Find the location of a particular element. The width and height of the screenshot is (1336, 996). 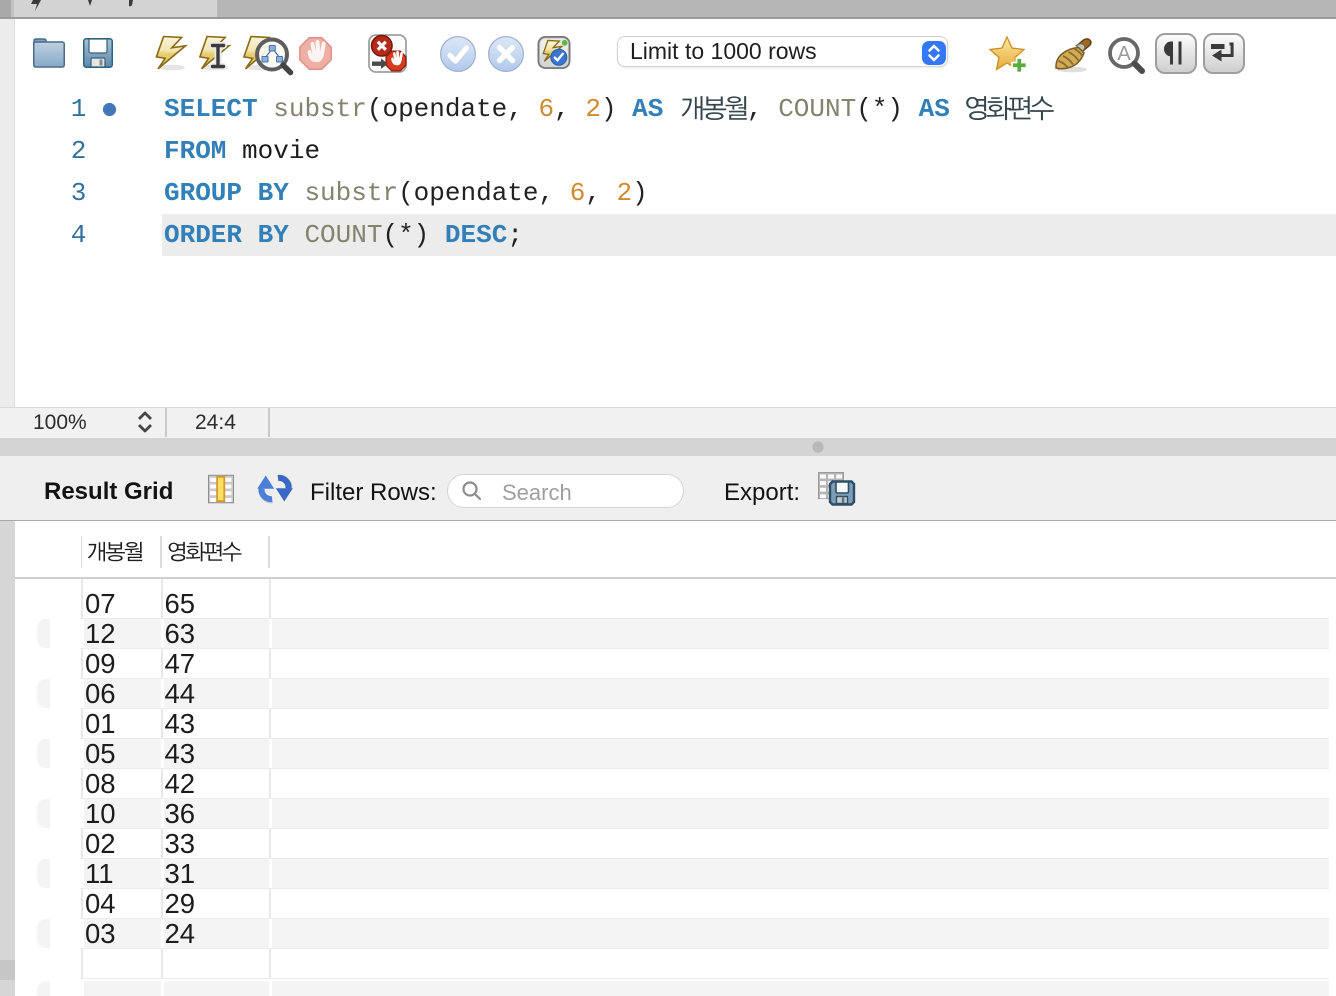

svg-text: A is located at coordinates (1124, 54).